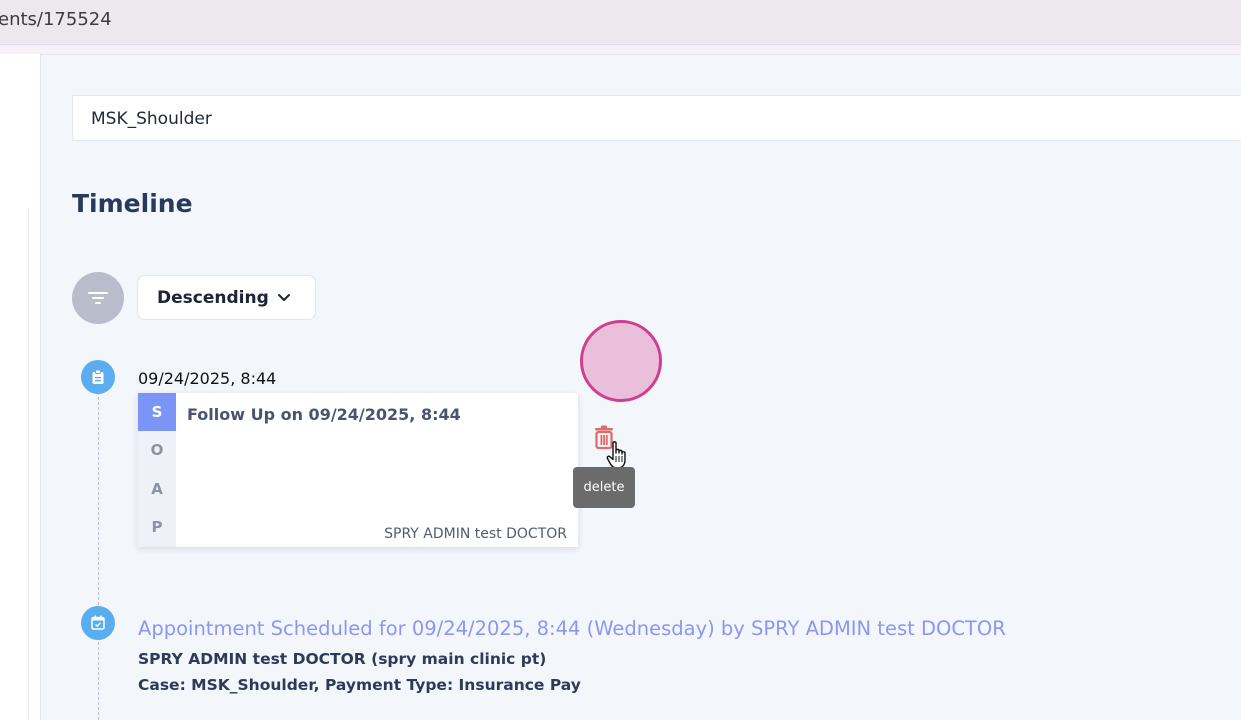  Describe the element at coordinates (132, 203) in the screenshot. I see `timeline-title: Timeline` at that location.